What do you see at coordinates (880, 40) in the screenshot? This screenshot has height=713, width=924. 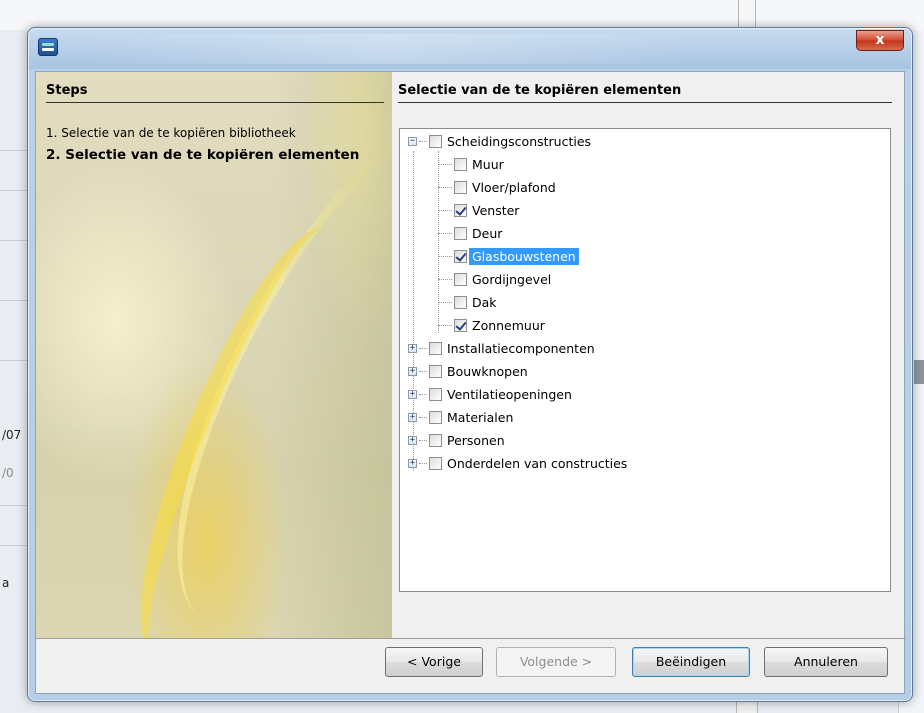 I see `close-button: x` at bounding box center [880, 40].